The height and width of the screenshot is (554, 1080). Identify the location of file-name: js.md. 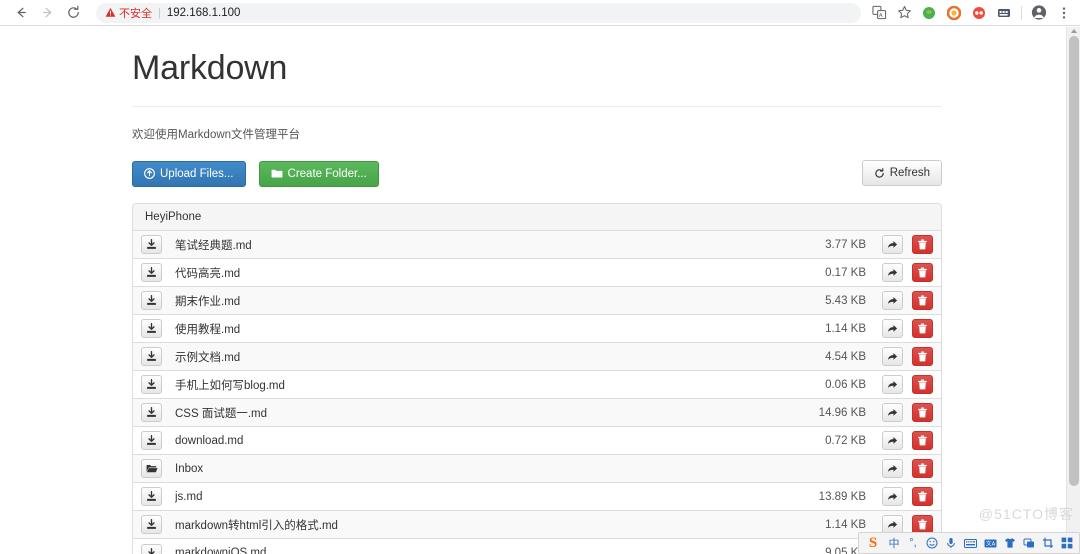
(497, 497).